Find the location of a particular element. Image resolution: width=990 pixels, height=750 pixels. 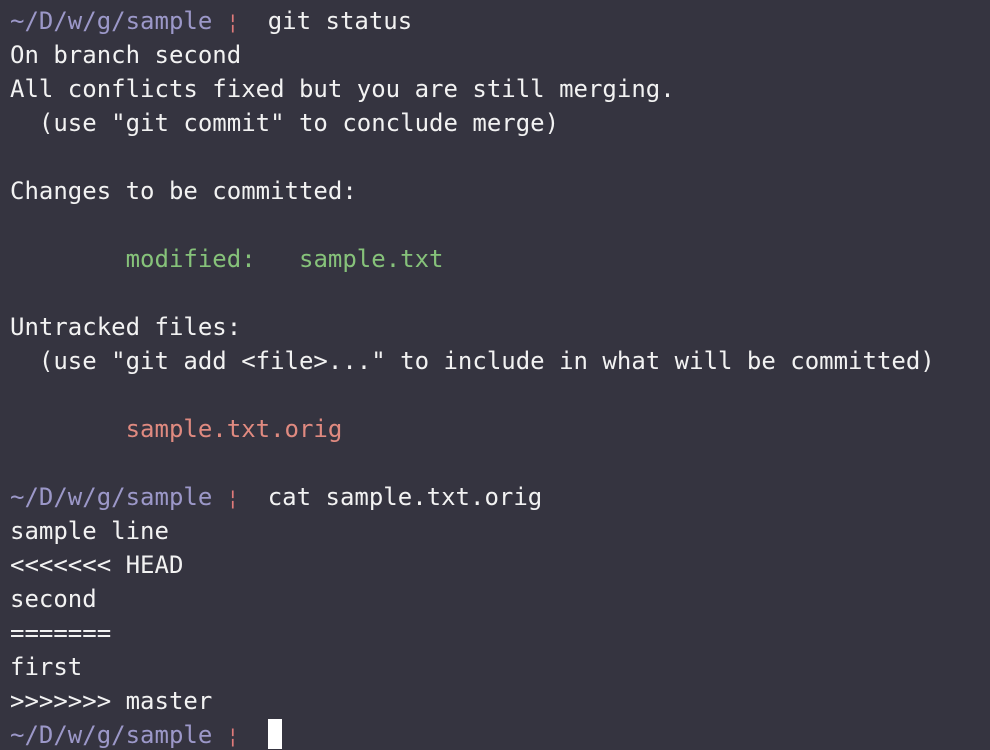

prompt-line: ~/D/w/g/sample ¦ cat sample.txt.orig is located at coordinates (495, 497).